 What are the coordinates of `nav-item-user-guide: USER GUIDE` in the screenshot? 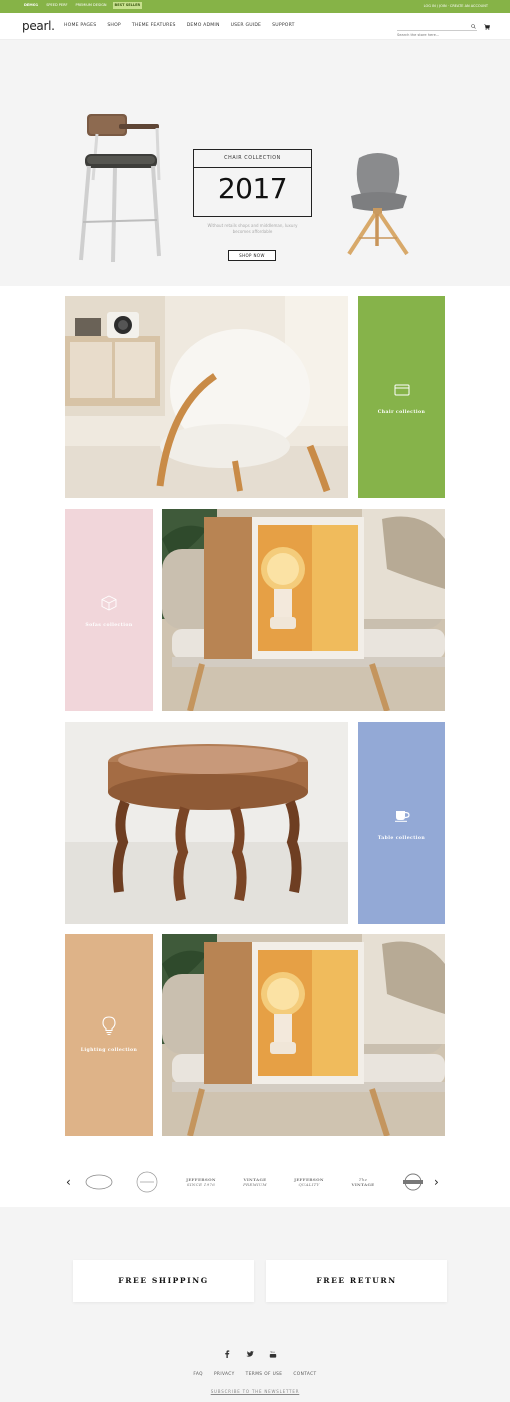 It's located at (246, 25).